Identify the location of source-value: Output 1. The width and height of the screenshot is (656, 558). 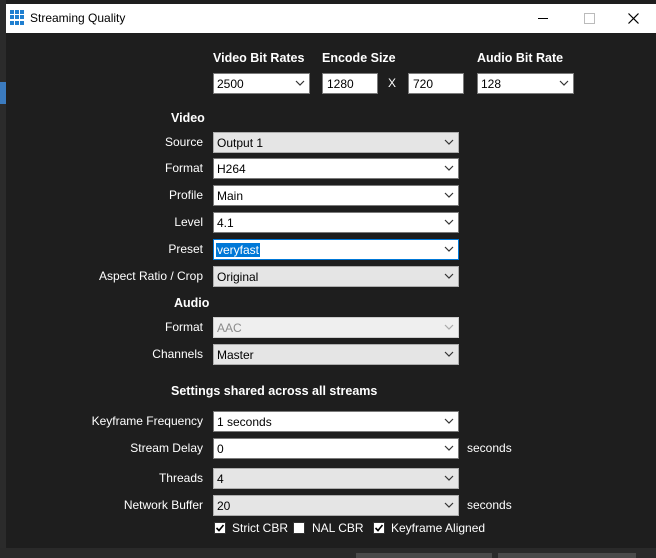
(240, 143).